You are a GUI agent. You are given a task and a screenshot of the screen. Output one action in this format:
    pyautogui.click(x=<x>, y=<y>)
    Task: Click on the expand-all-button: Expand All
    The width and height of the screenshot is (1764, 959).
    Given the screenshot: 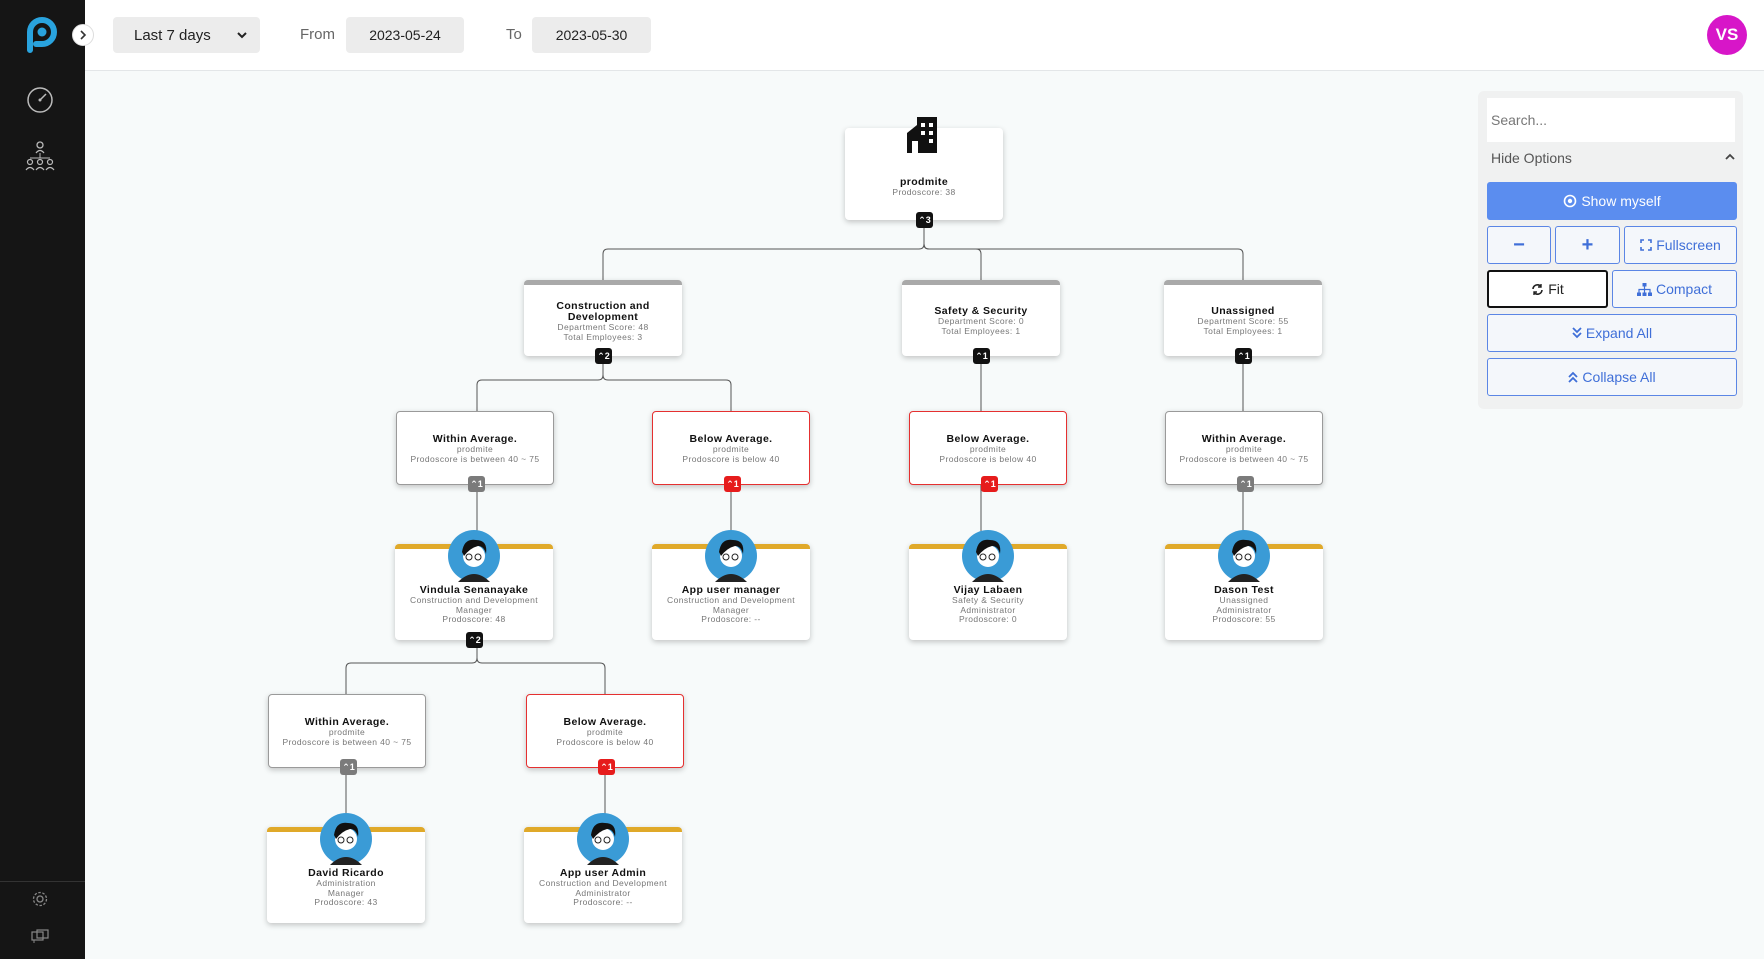 What is the action you would take?
    pyautogui.click(x=1612, y=333)
    